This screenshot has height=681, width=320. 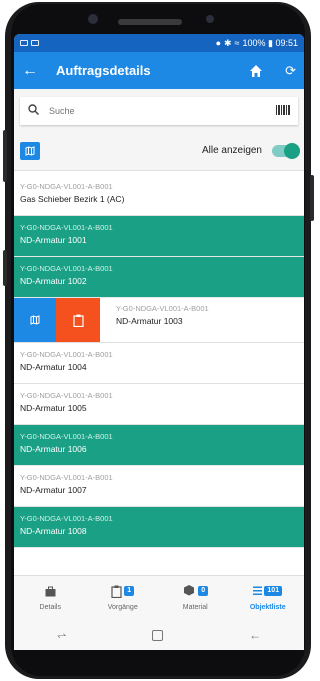 What do you see at coordinates (103, 70) in the screenshot?
I see `page-title: Auftragsdetails` at bounding box center [103, 70].